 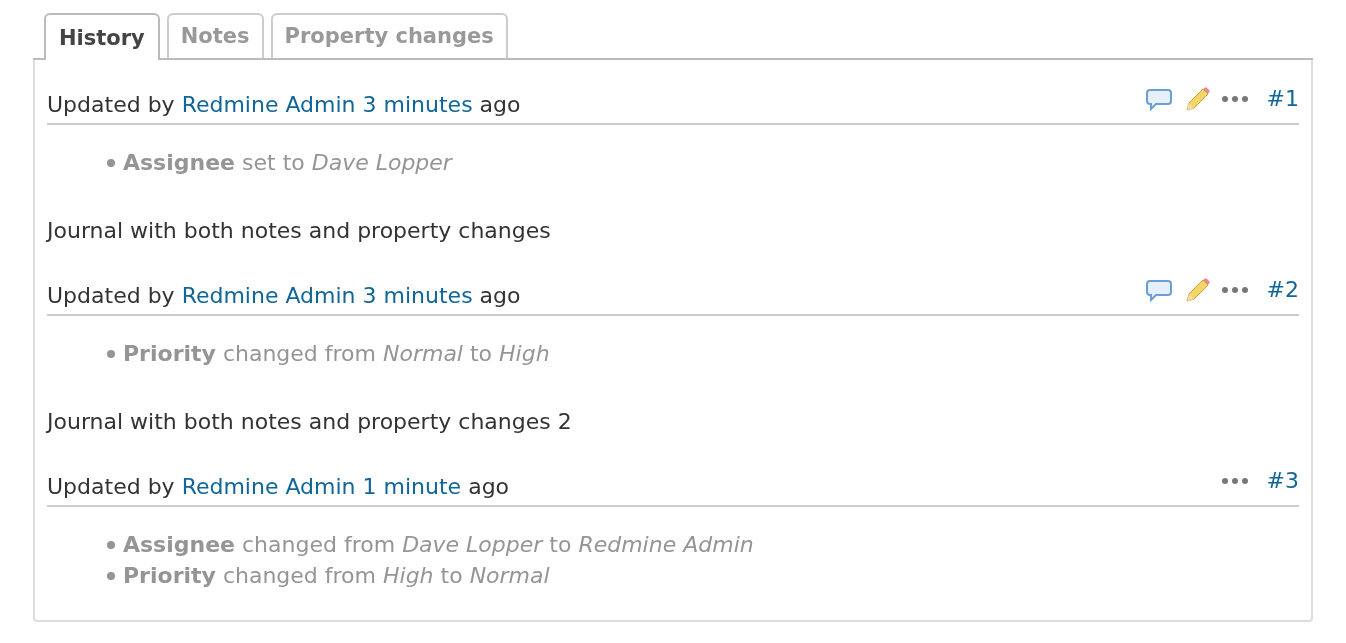 What do you see at coordinates (1282, 480) in the screenshot?
I see `journal-number-link: #3` at bounding box center [1282, 480].